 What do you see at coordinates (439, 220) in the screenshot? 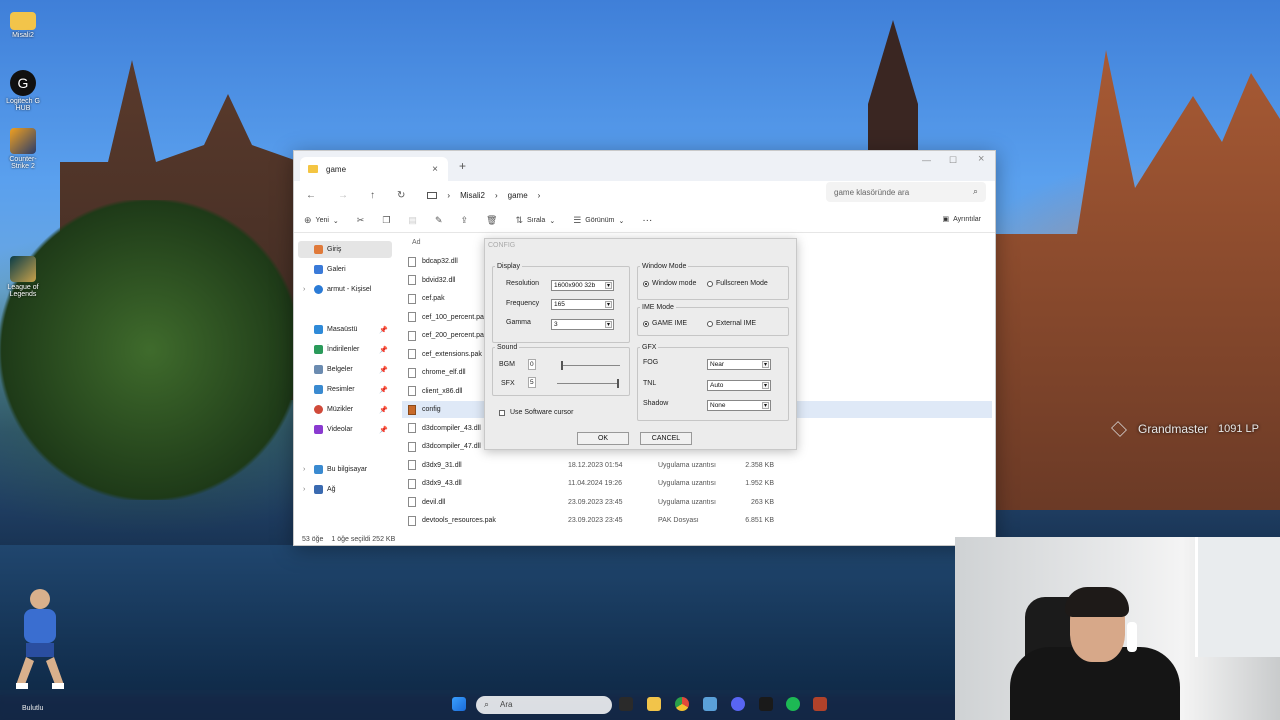
I see `rename-button: ✎` at bounding box center [439, 220].